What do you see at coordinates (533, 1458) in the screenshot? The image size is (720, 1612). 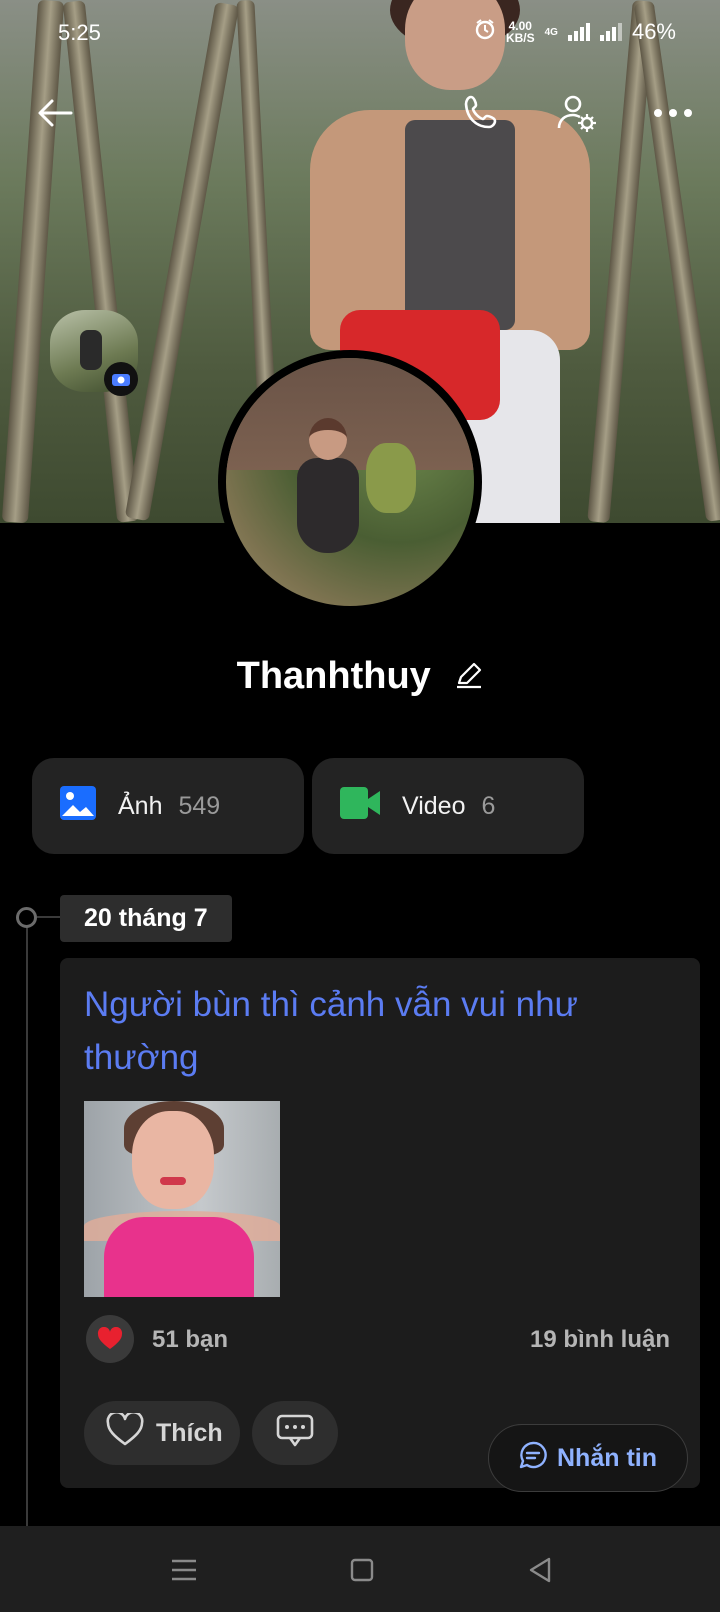 I see `chat-bubble-icon` at bounding box center [533, 1458].